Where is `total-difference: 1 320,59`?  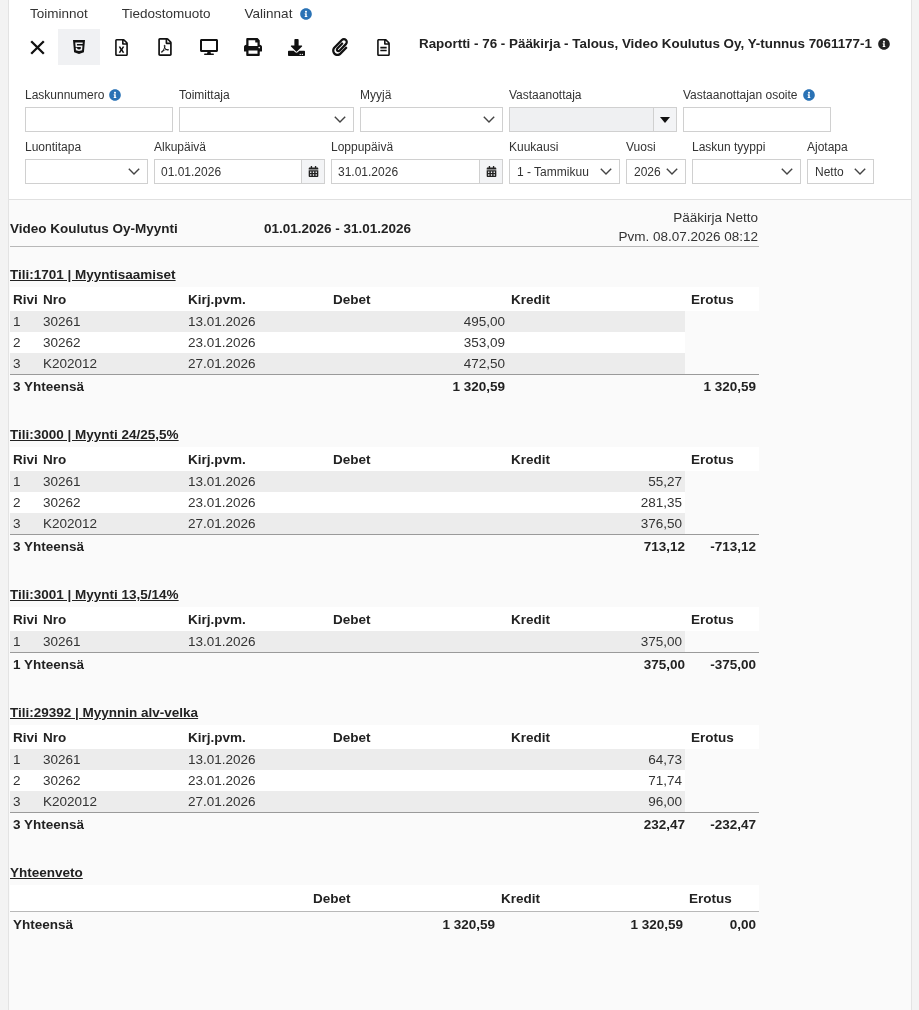 total-difference: 1 320,59 is located at coordinates (729, 386).